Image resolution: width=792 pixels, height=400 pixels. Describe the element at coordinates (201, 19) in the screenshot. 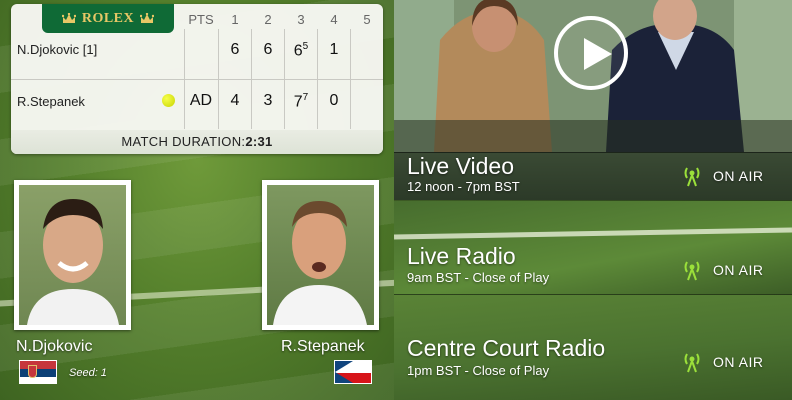

I see `header-pts: PTS` at that location.